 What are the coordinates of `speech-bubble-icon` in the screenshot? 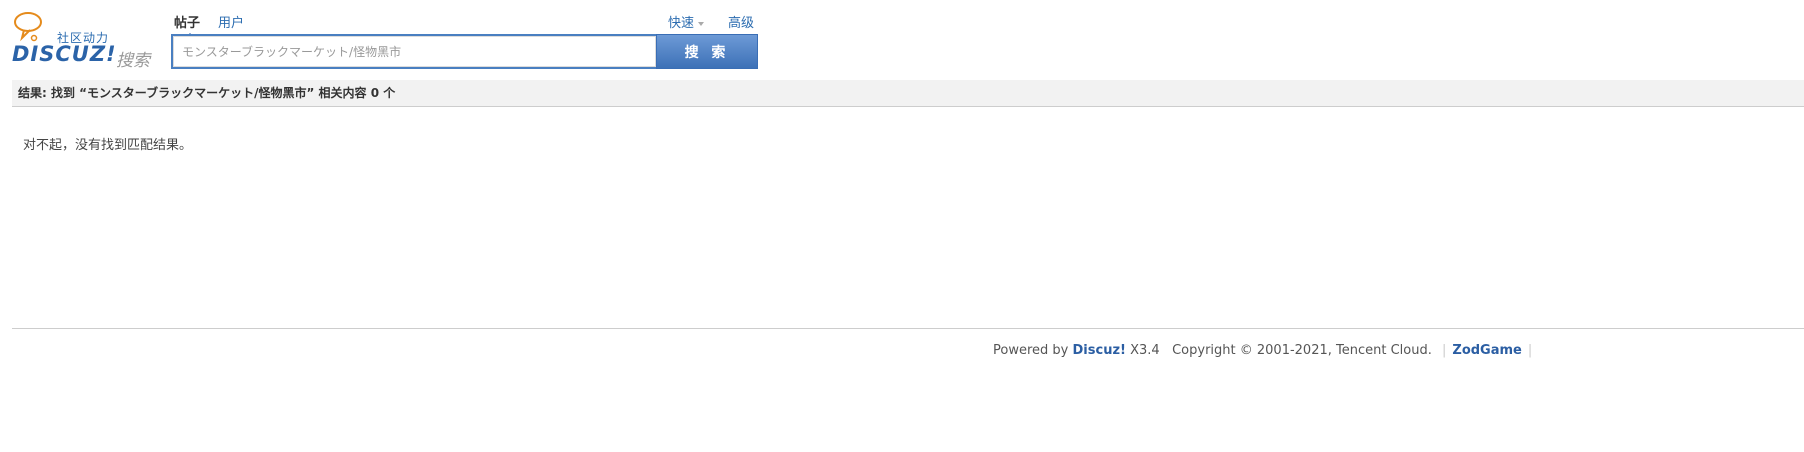 It's located at (28, 27).